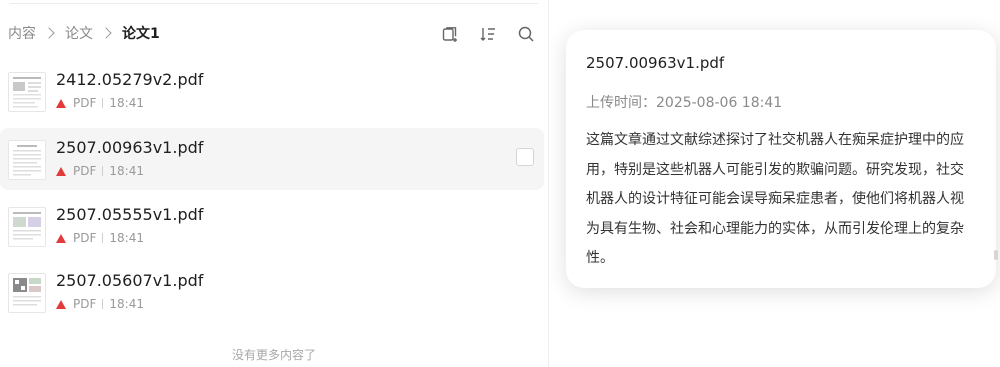 This screenshot has height=367, width=1000. I want to click on sort-button, so click(488, 34).